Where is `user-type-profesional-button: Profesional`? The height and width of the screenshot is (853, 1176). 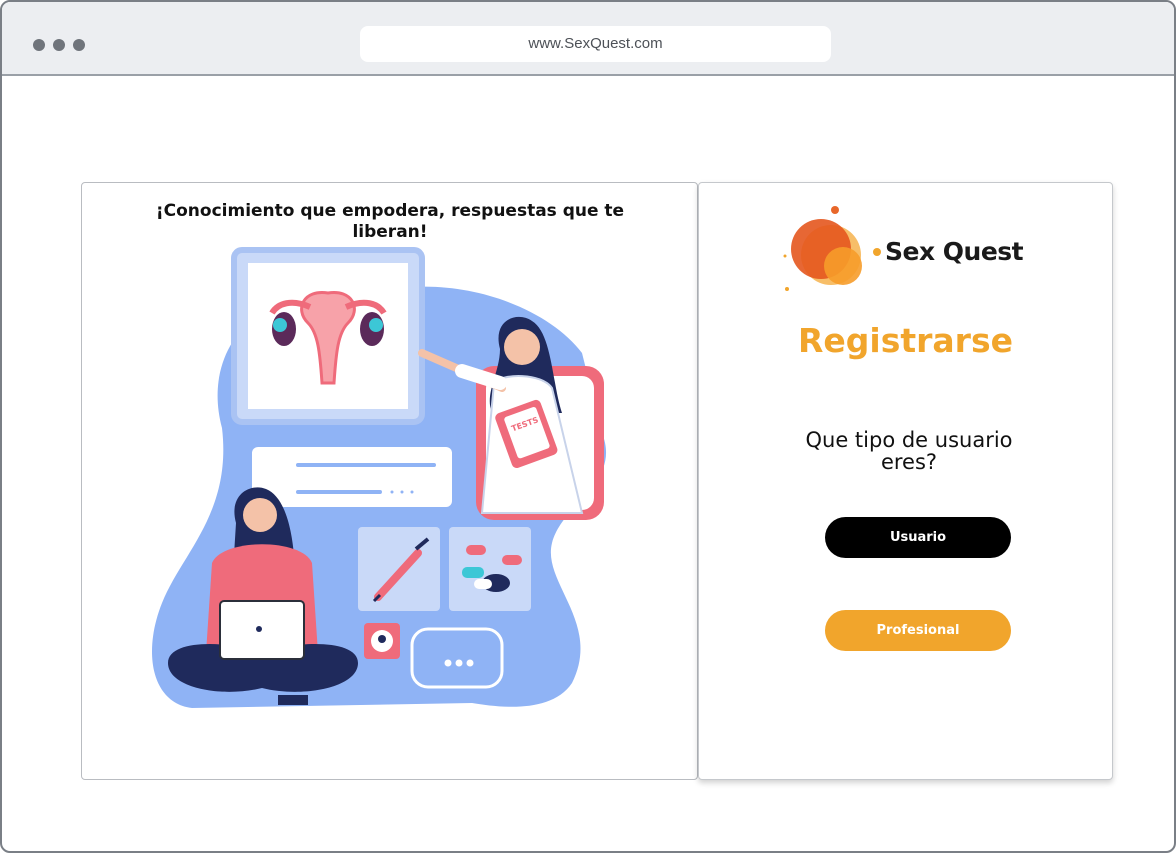 user-type-profesional-button: Profesional is located at coordinates (918, 630).